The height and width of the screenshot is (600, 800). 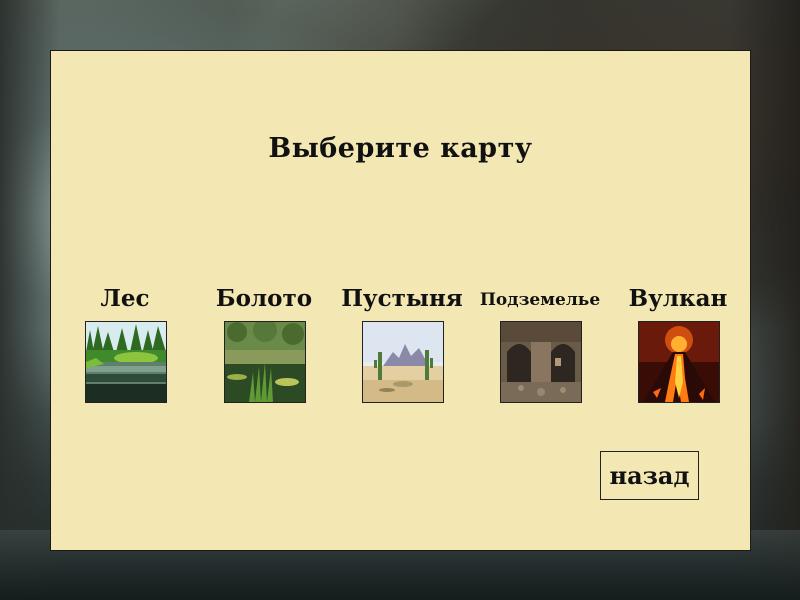 I want to click on map-label-desert: Пустыня, so click(x=402, y=298).